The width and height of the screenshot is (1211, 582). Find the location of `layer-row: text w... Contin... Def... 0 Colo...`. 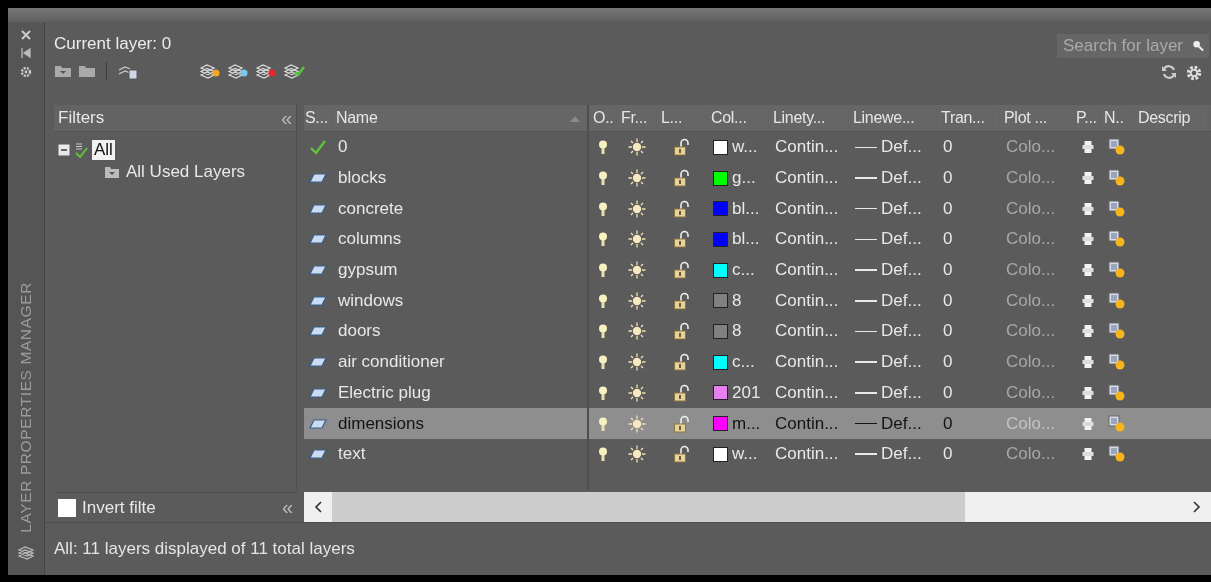

layer-row: text w... Contin... Def... 0 Colo... is located at coordinates (757, 454).